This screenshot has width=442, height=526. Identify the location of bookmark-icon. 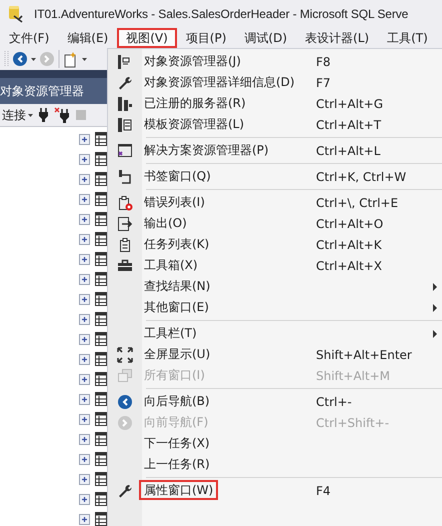
(125, 176).